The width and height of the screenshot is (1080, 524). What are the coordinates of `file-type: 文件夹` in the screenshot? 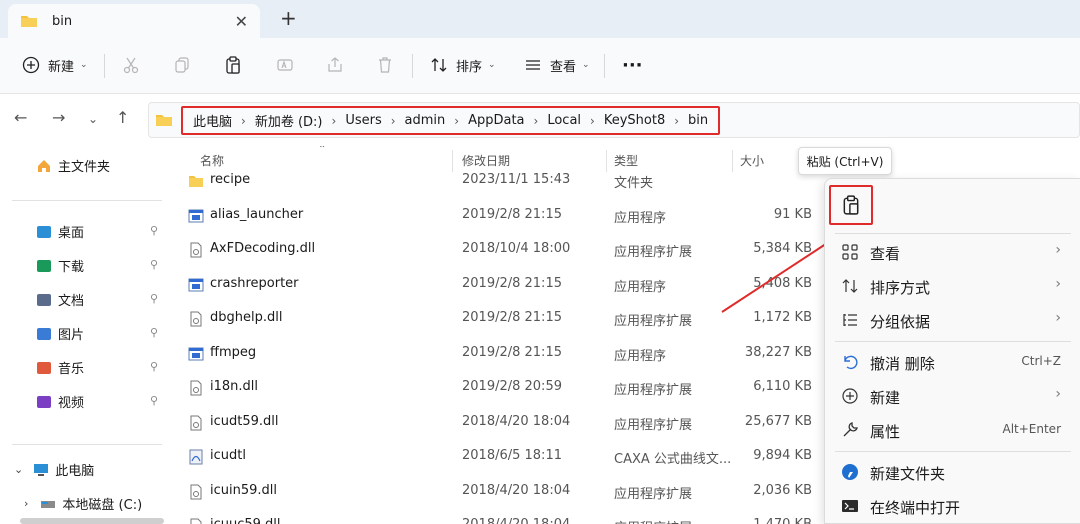 It's located at (634, 183).